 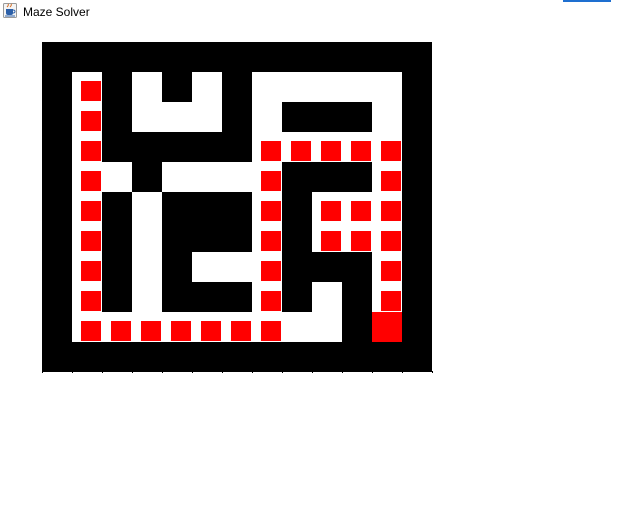 I want to click on window-title: Maze Solver, so click(x=56, y=12).